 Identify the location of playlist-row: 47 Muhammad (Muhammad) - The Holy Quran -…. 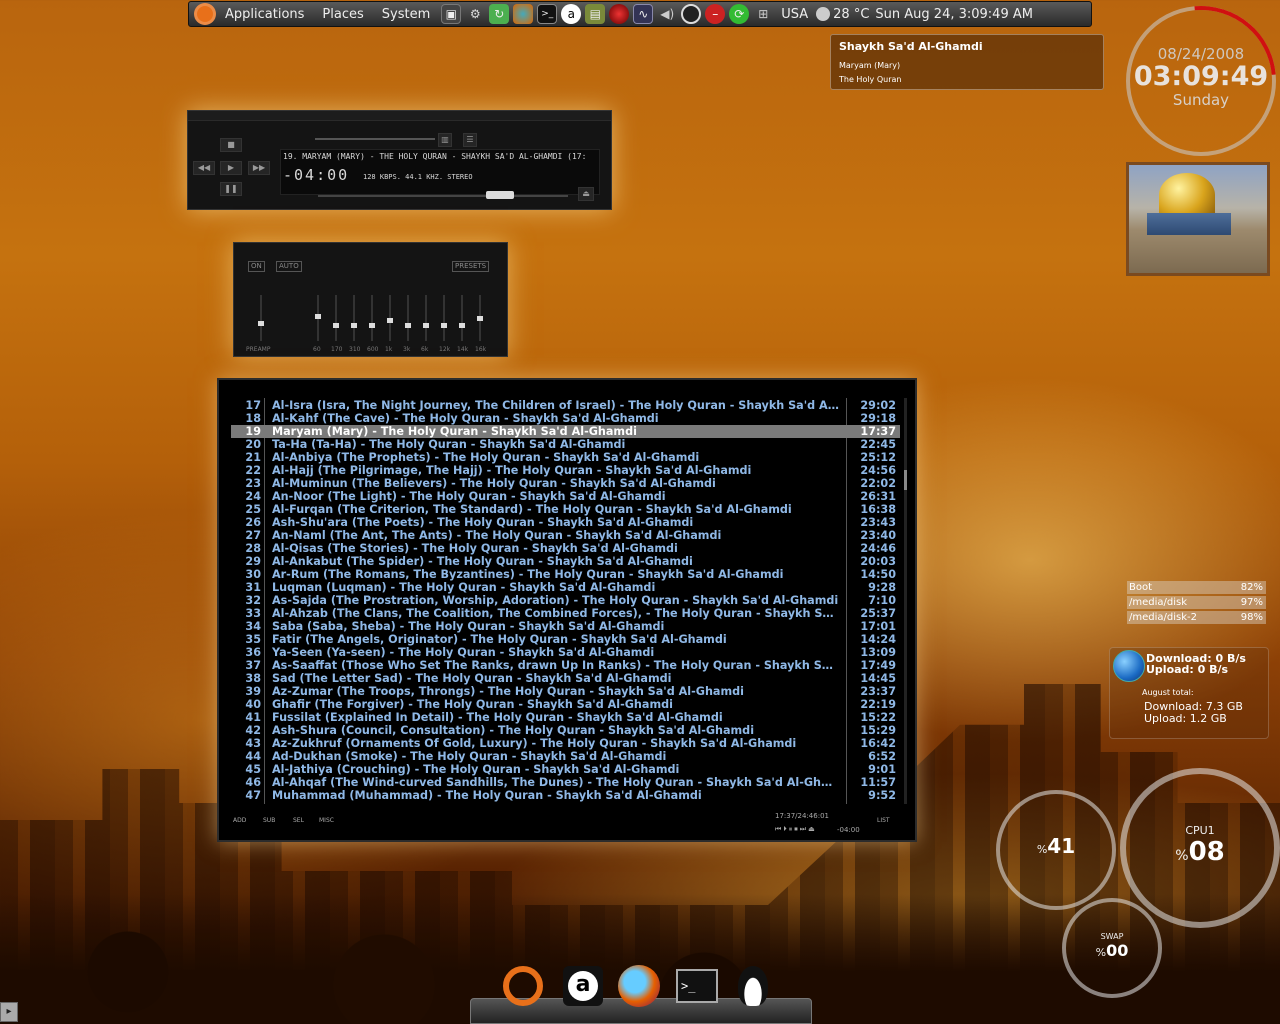
(565, 795).